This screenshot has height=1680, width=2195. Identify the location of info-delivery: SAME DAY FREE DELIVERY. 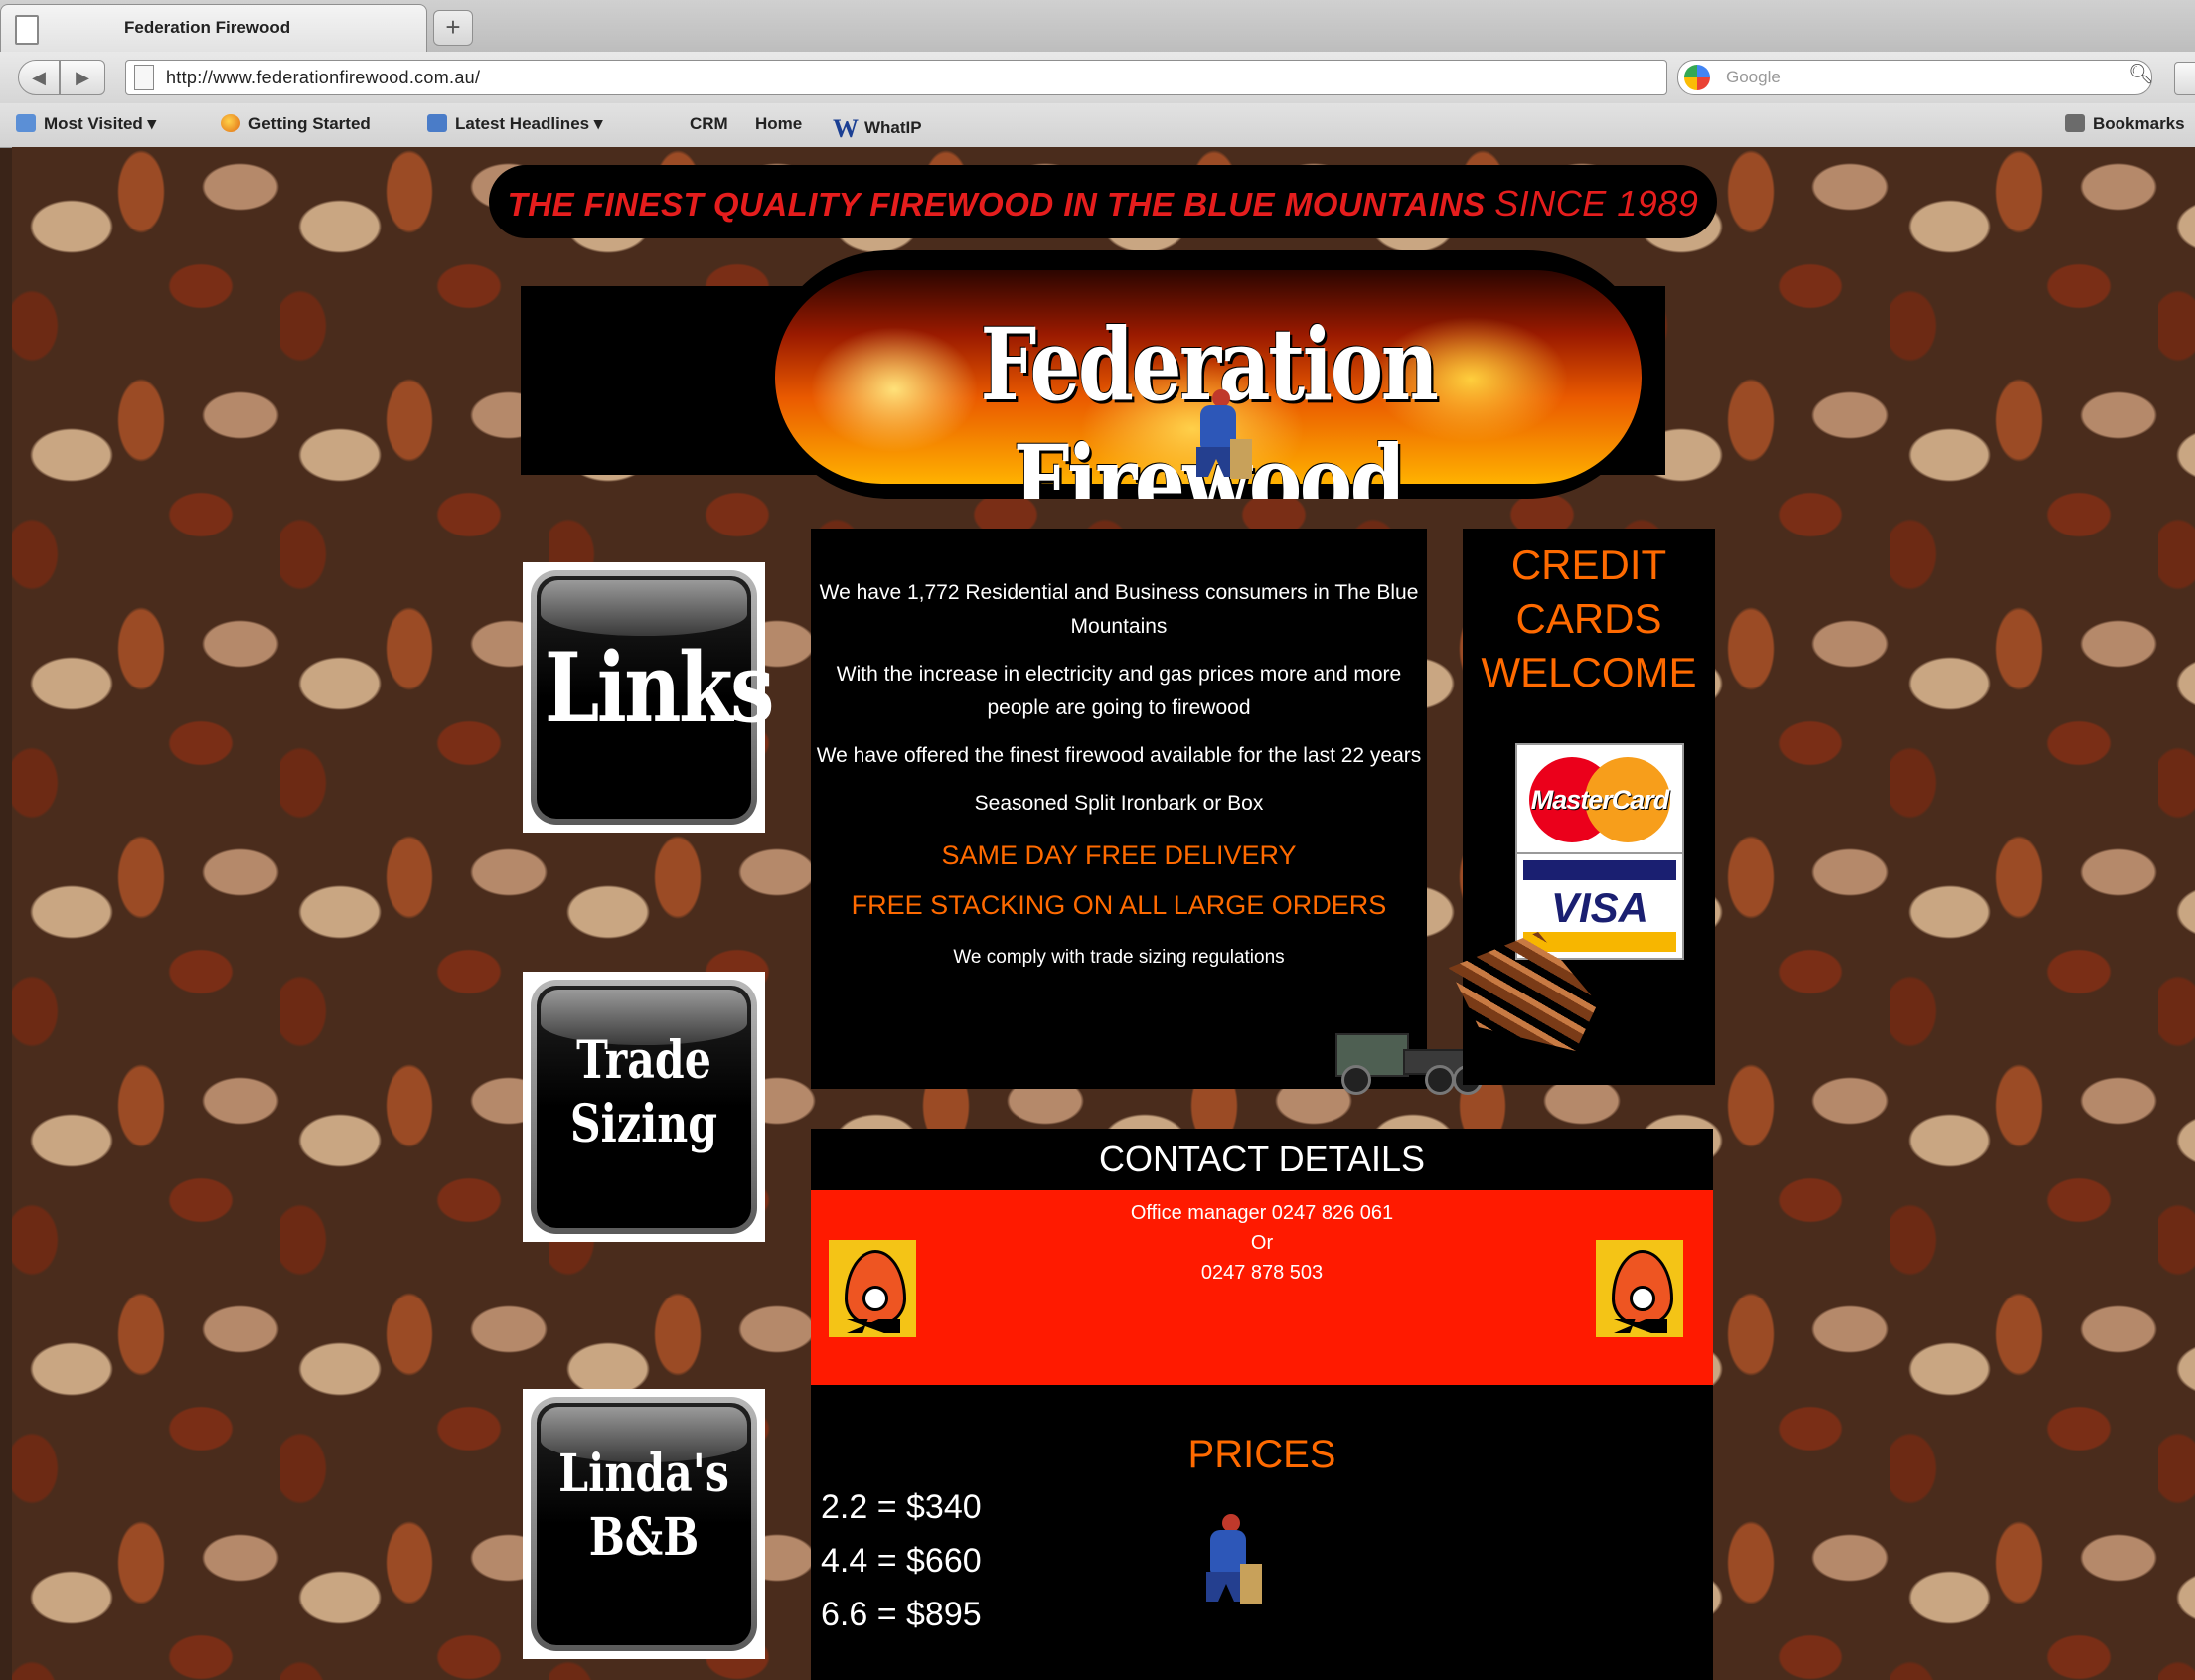
(1119, 855).